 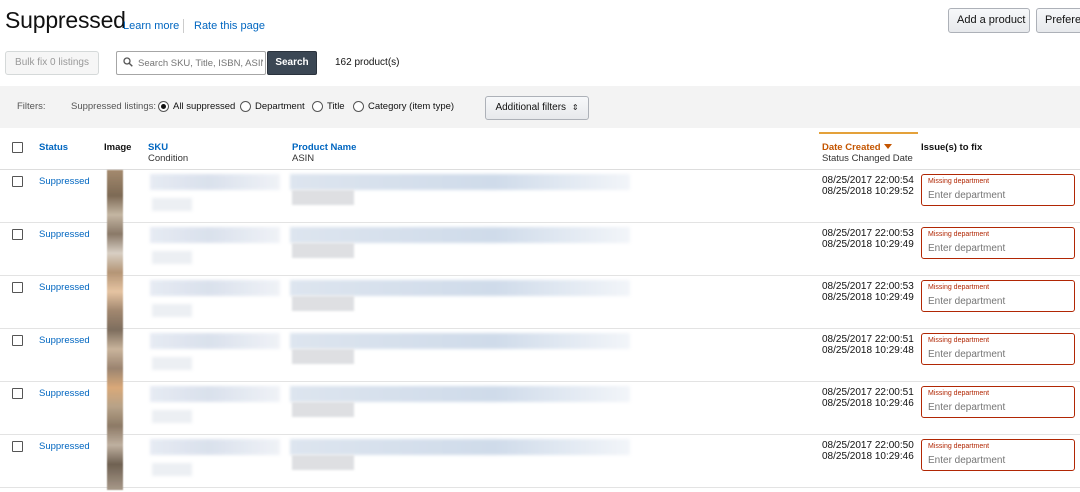 What do you see at coordinates (868, 180) in the screenshot?
I see `date-created: 08/25/2017 22:00:54` at bounding box center [868, 180].